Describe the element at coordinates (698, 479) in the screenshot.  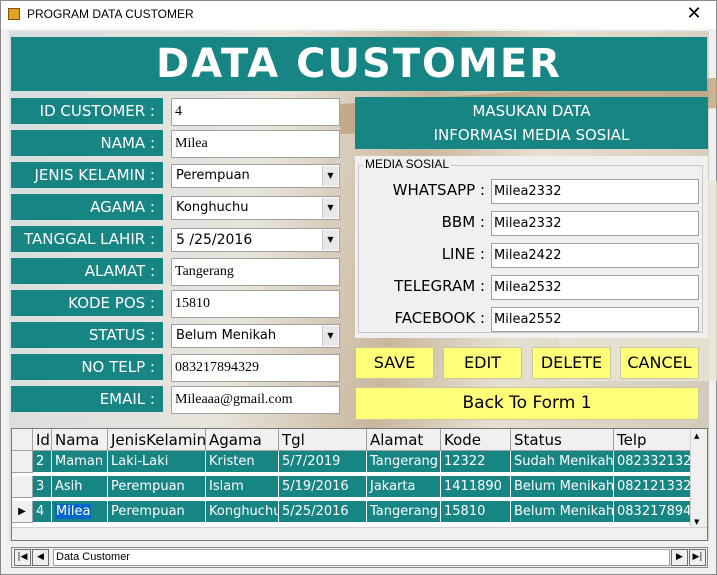
I see `vertical-scrollbar: ▲ ▼` at that location.